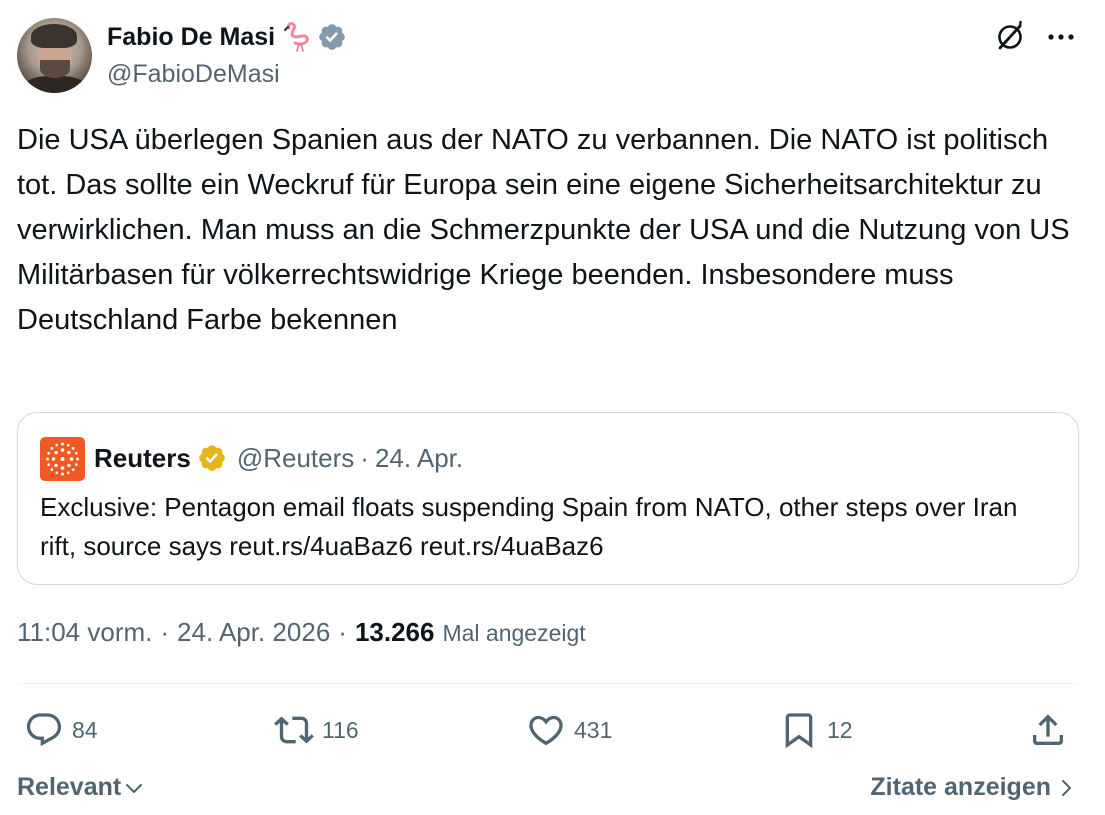 This screenshot has height=815, width=1105. What do you see at coordinates (799, 731) in the screenshot?
I see `bookmark-icon` at bounding box center [799, 731].